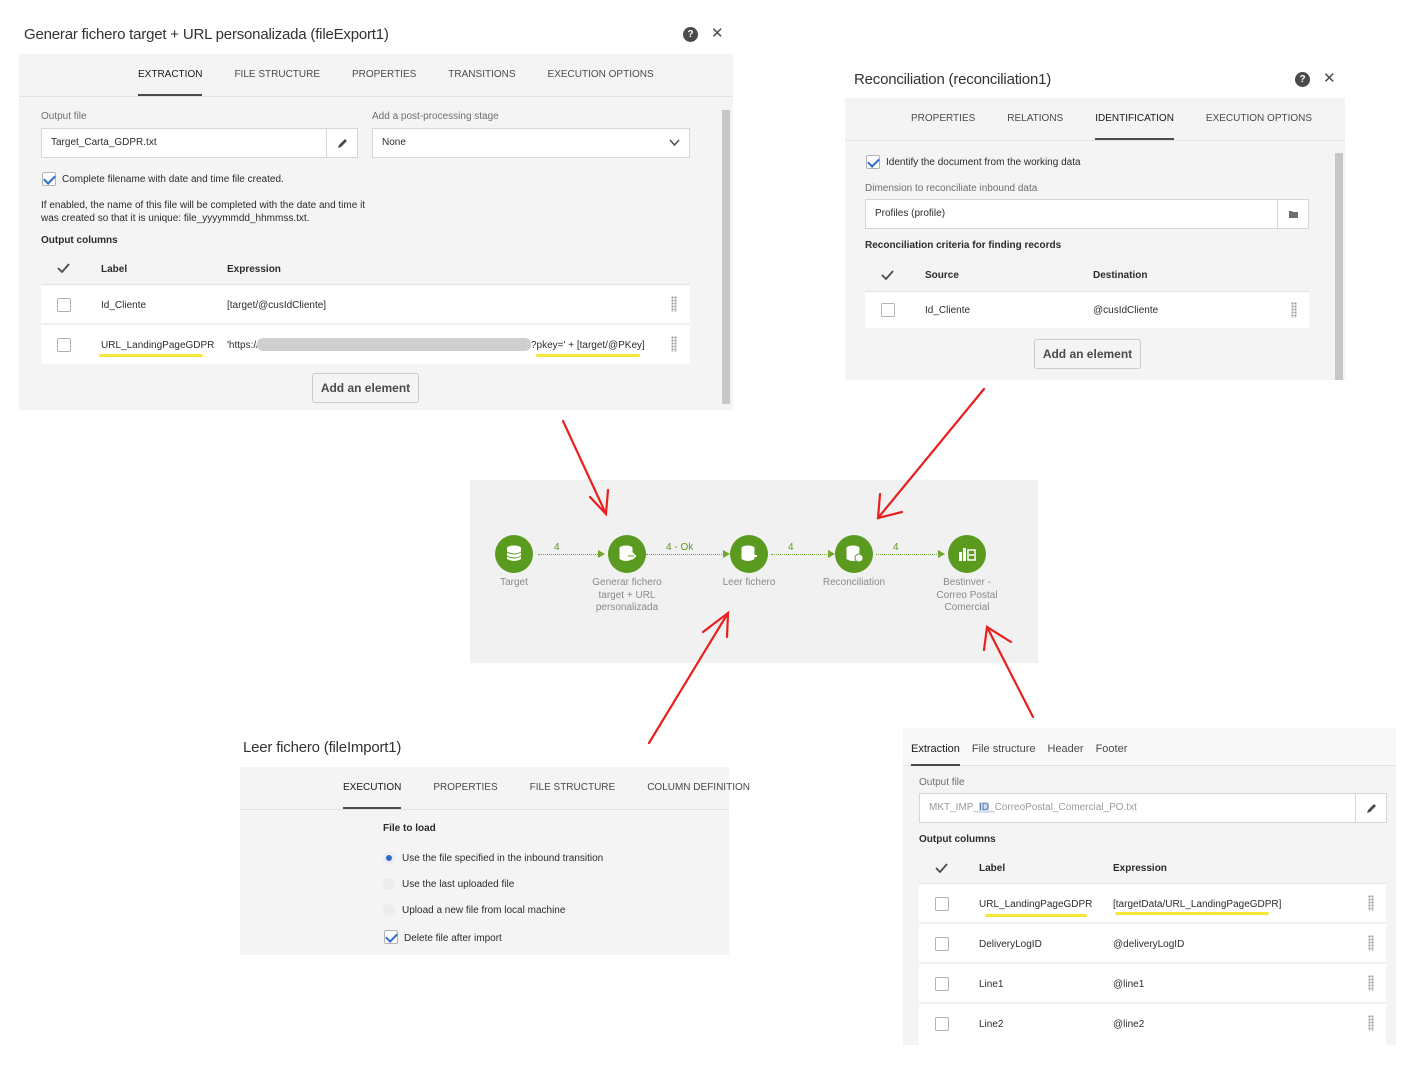  What do you see at coordinates (391, 937) in the screenshot?
I see `delete-after-import-checkbox` at bounding box center [391, 937].